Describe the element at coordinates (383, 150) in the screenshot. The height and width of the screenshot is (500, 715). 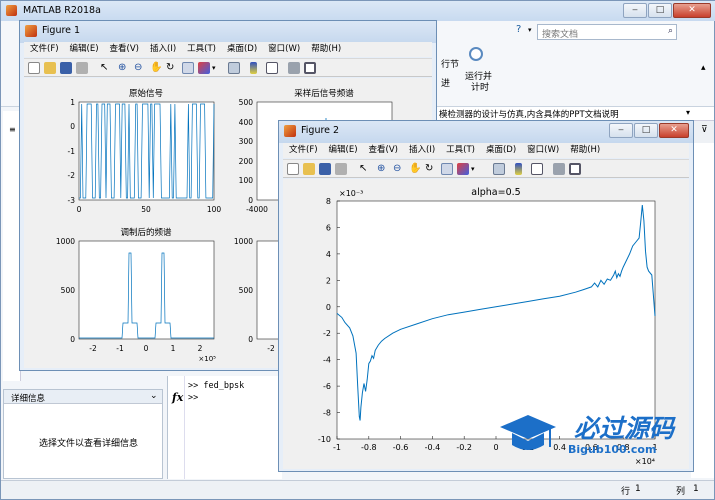
I see `fig2-menu-view: 查看(V)` at that location.